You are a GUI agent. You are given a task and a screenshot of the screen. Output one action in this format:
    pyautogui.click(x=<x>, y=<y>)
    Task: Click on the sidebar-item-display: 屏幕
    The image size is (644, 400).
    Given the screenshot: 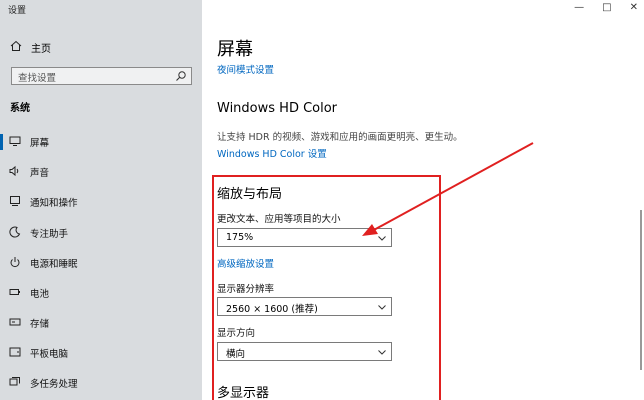 What is the action you would take?
    pyautogui.click(x=101, y=142)
    